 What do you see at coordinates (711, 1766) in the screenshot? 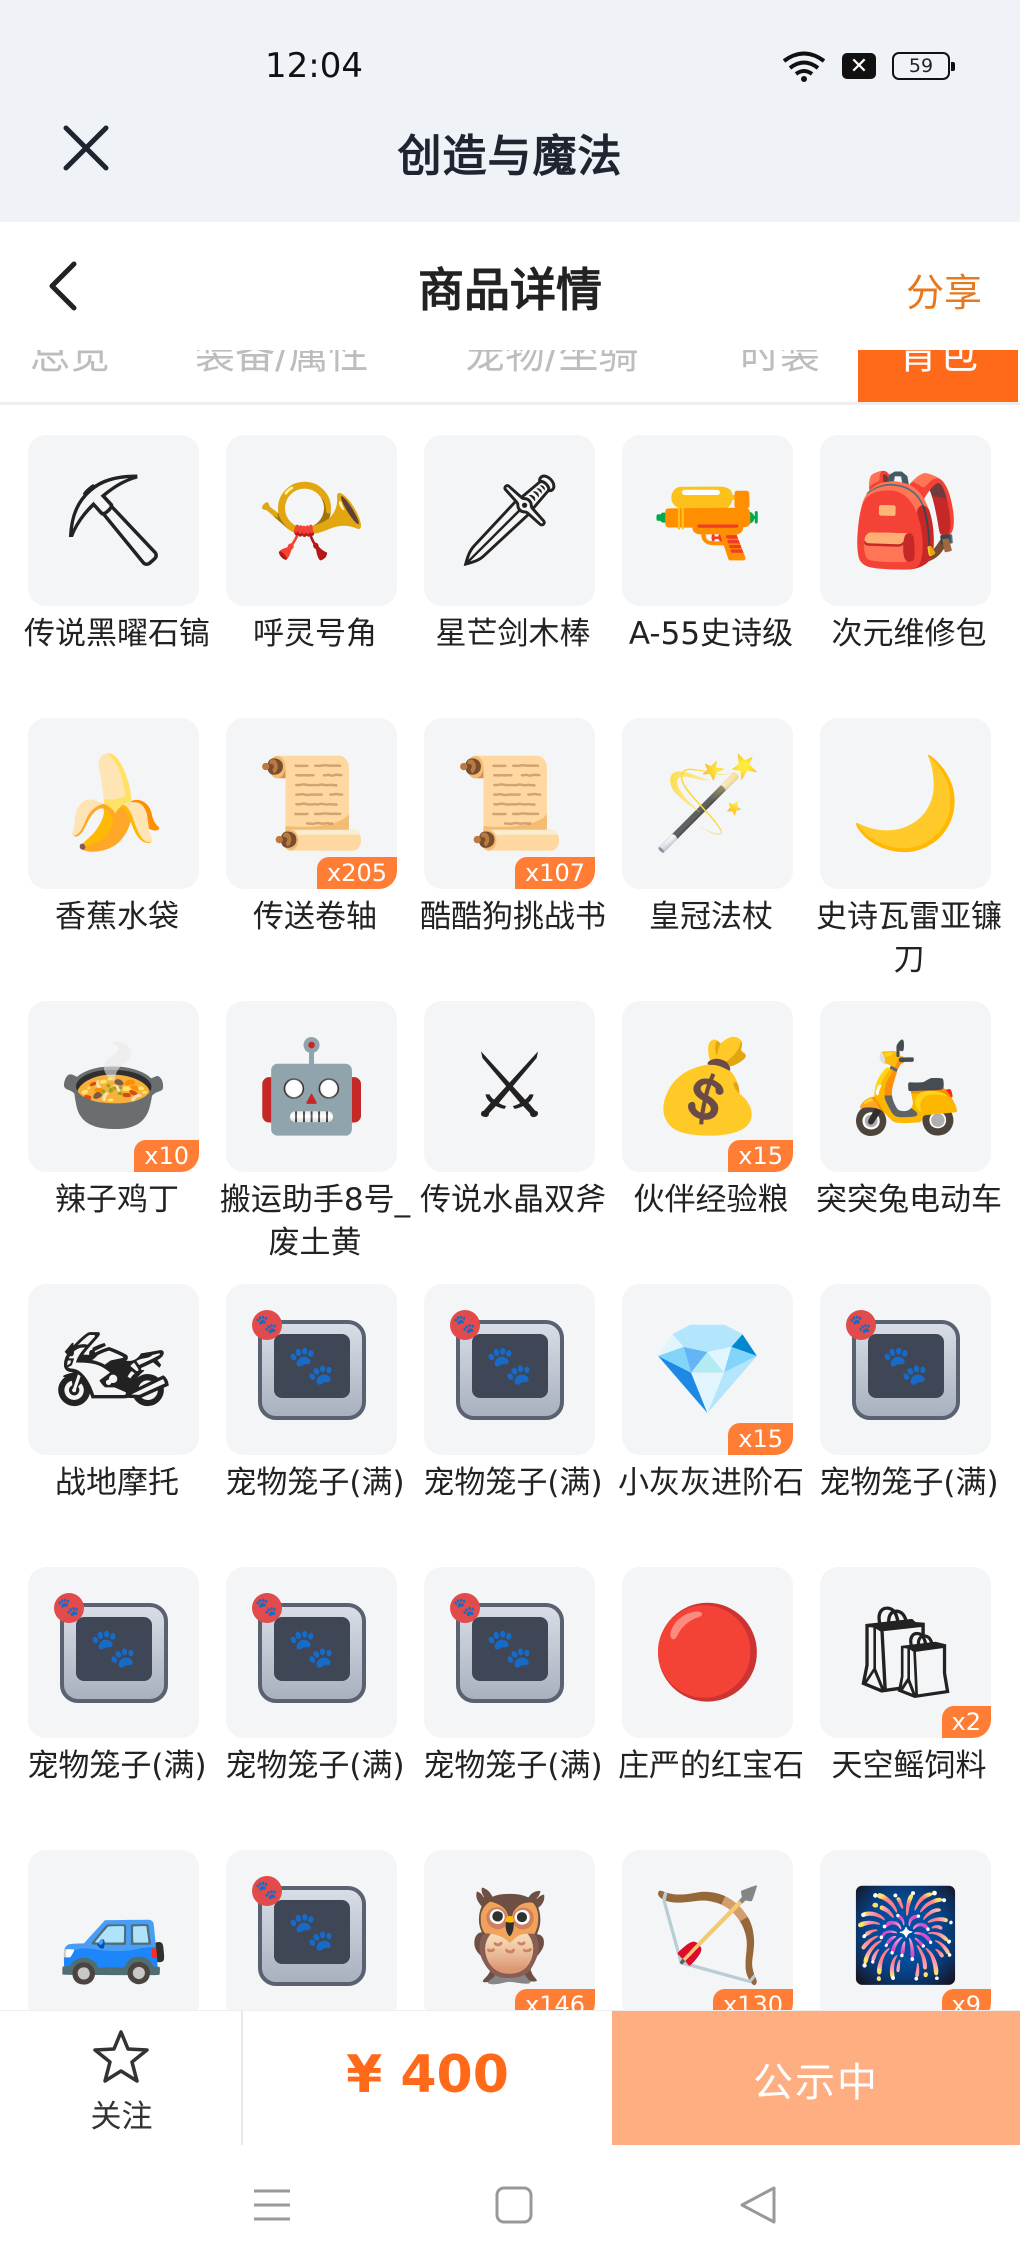
I see `item-name: 庄严的红宝石` at bounding box center [711, 1766].